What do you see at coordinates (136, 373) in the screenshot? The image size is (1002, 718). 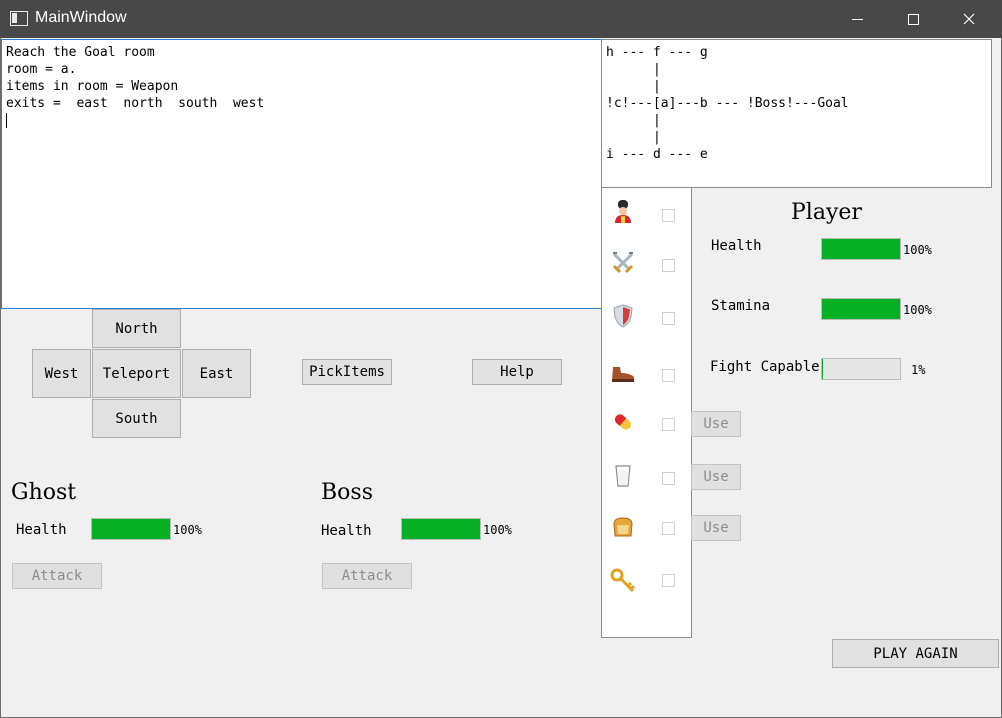 I see `teleport-button: Teleport` at bounding box center [136, 373].